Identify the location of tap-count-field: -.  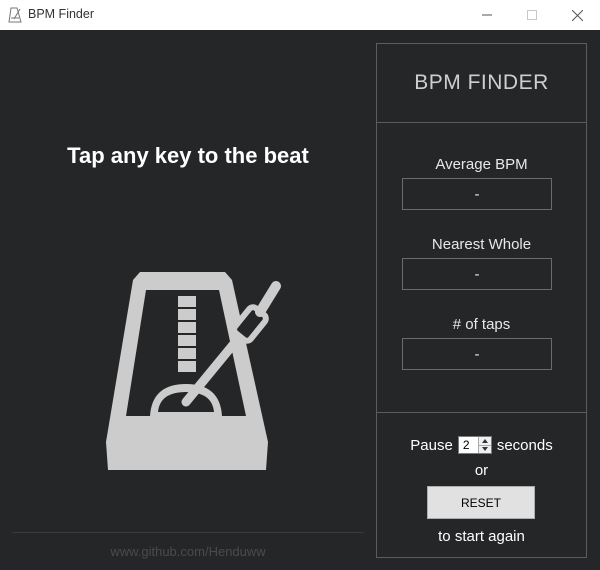
(477, 354).